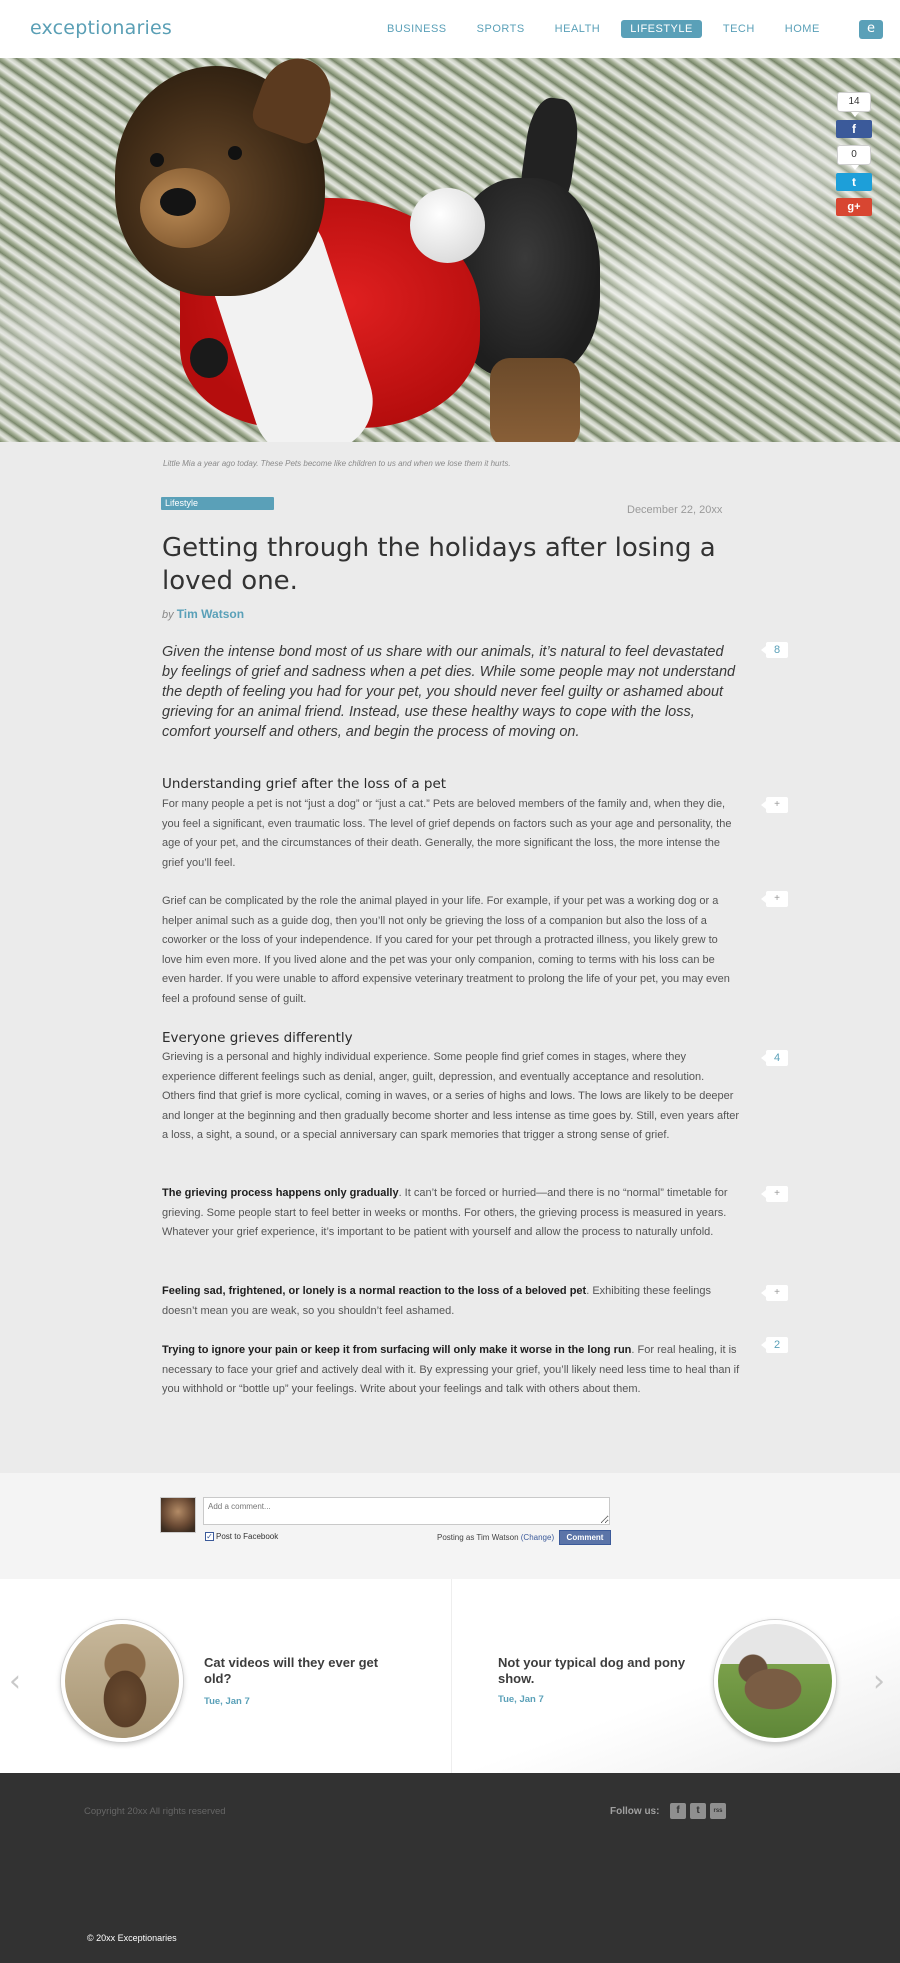 This screenshot has height=1963, width=900. Describe the element at coordinates (209, 358) in the screenshot. I see `hero-dog-tag` at that location.